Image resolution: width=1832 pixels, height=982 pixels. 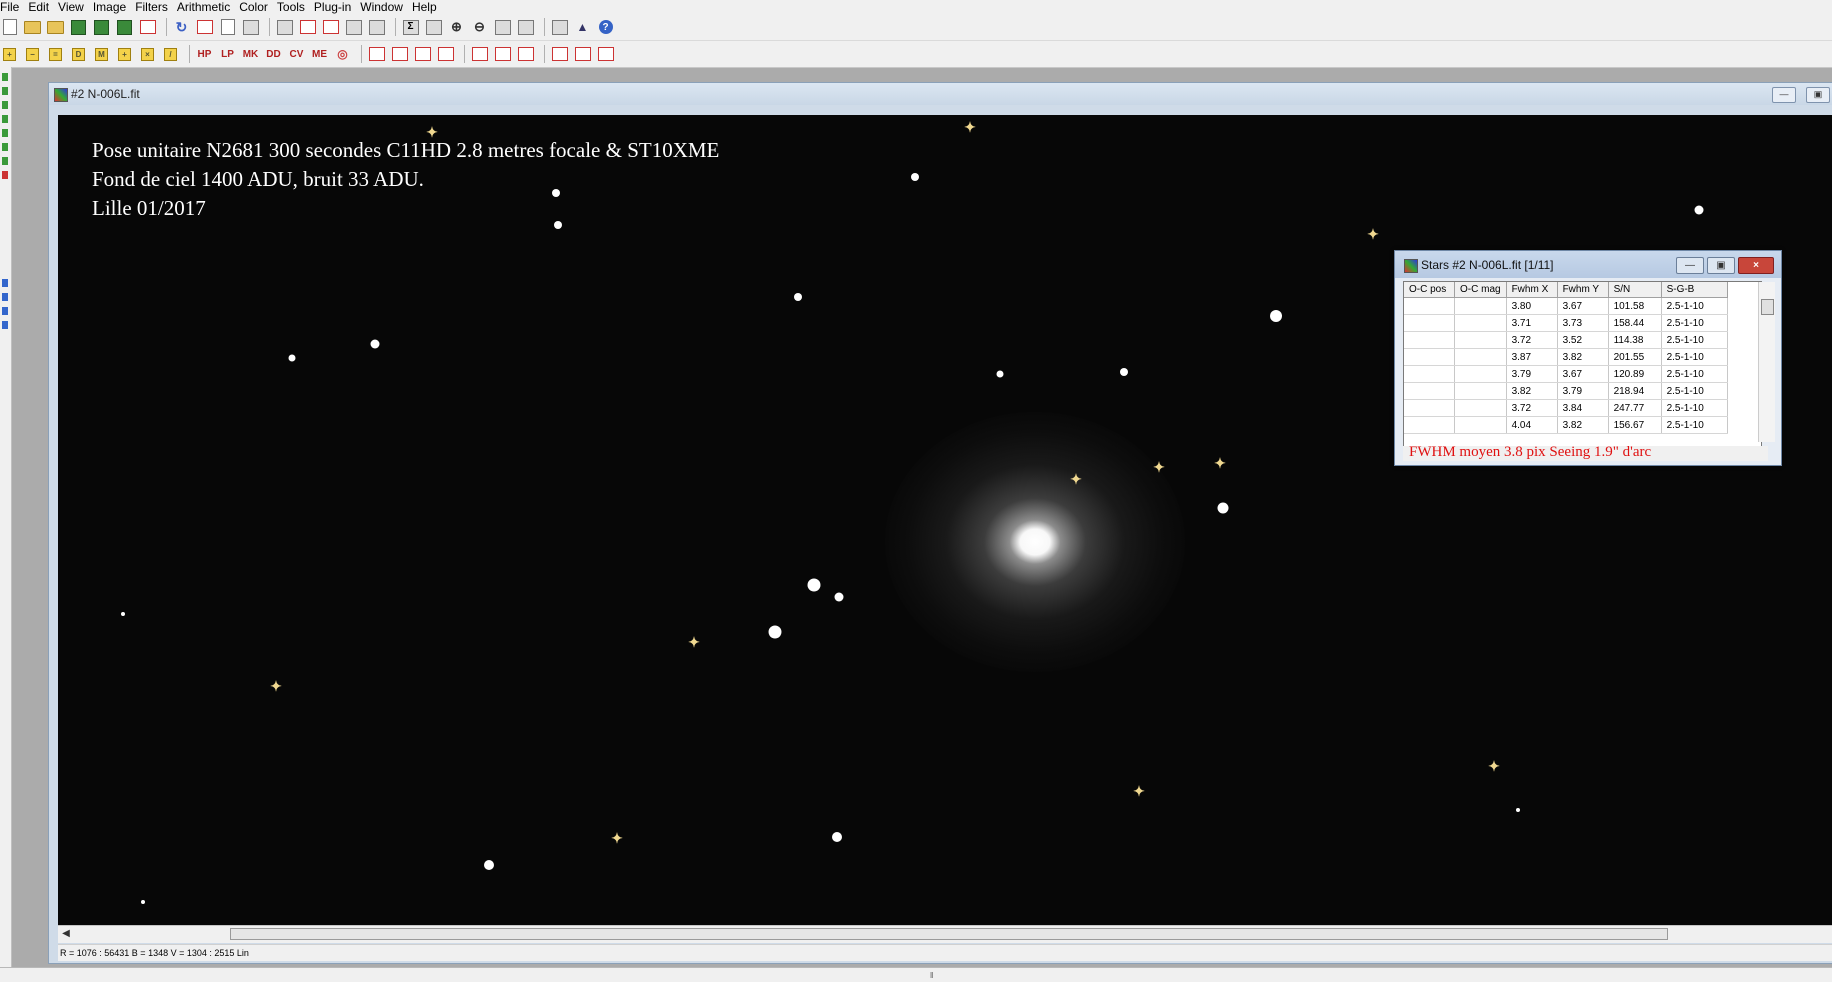 What do you see at coordinates (32, 27) in the screenshot?
I see `open-button` at bounding box center [32, 27].